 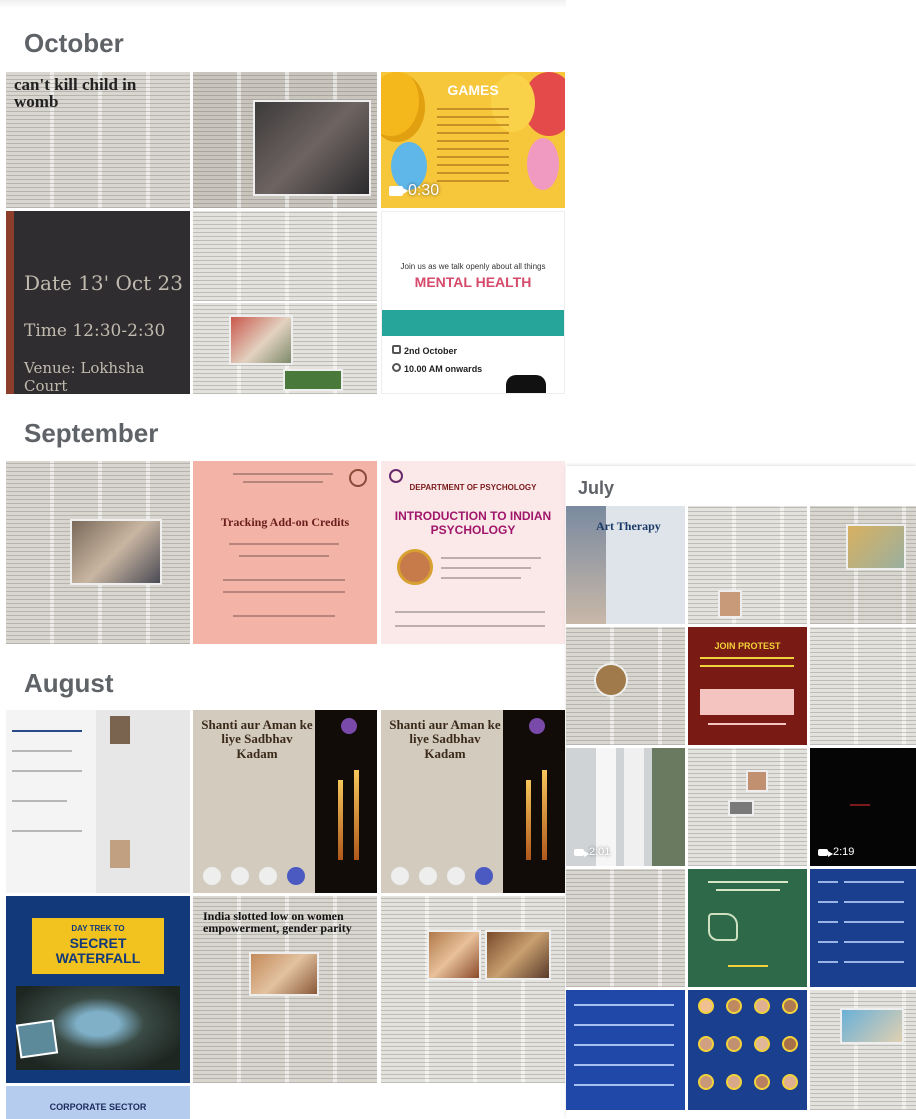 What do you see at coordinates (91, 433) in the screenshot?
I see `month-header-september: September` at bounding box center [91, 433].